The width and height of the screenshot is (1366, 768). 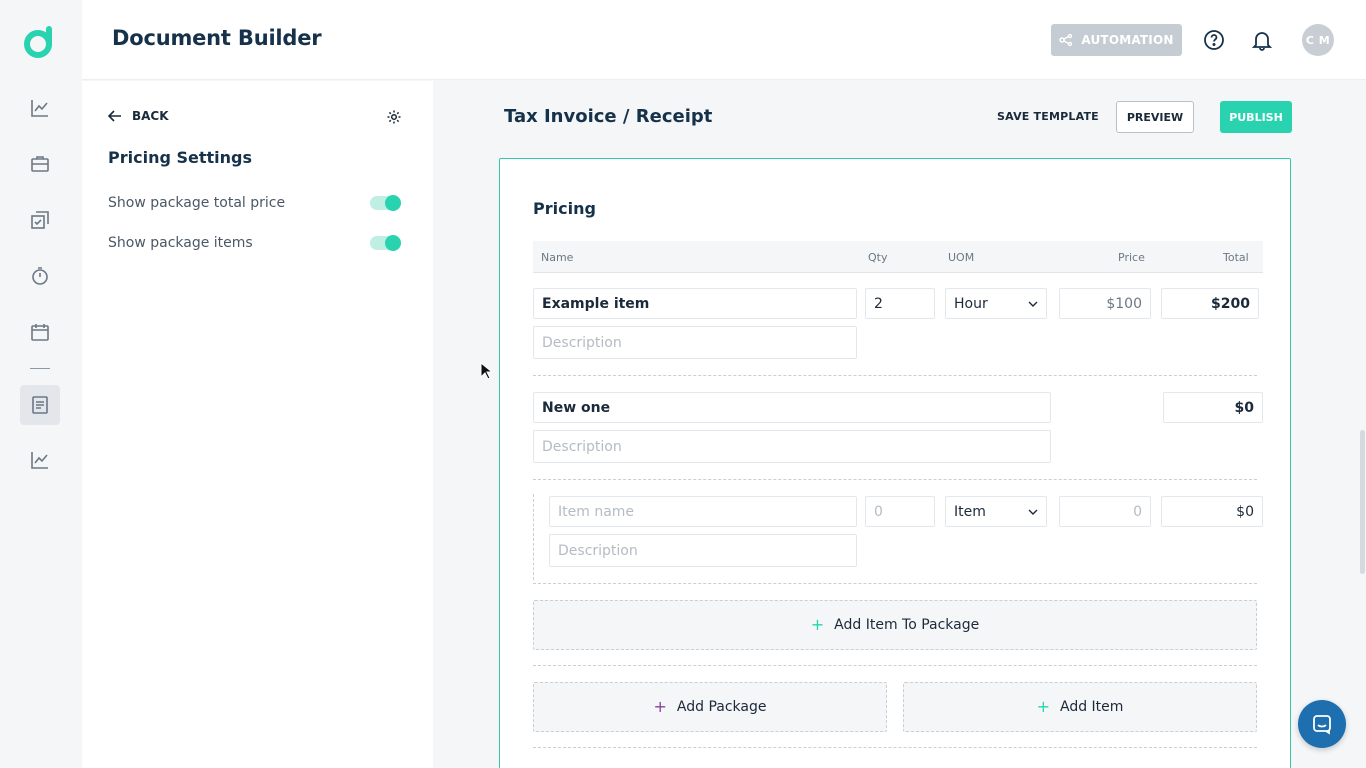 What do you see at coordinates (703, 511) in the screenshot?
I see `package-item-name-input: Item name` at bounding box center [703, 511].